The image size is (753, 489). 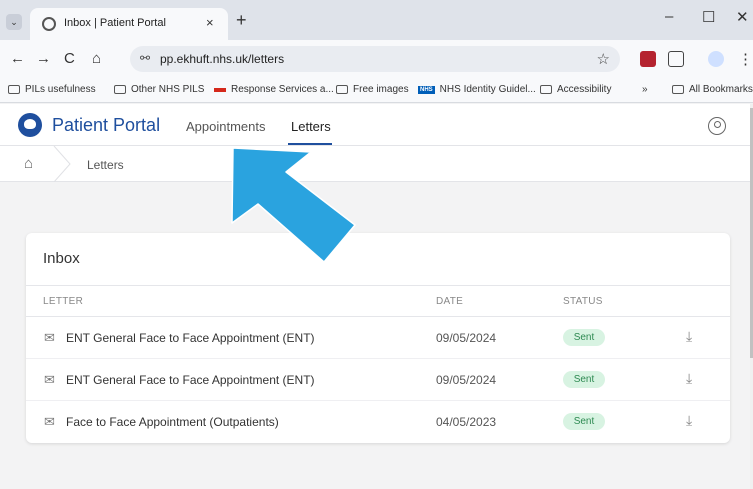 I want to click on user-account-icon, so click(x=717, y=126).